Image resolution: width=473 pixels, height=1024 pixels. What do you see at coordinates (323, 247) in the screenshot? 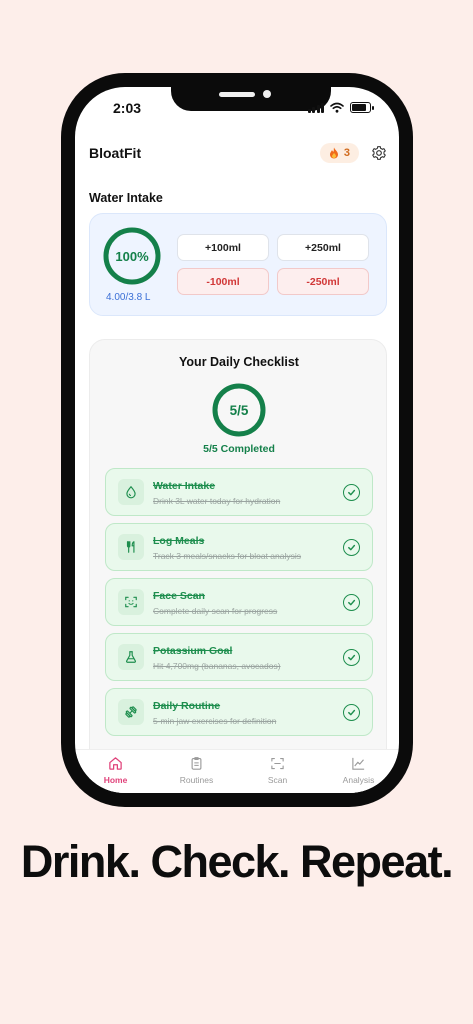
I see `add-250ml-button: +250ml` at bounding box center [323, 247].